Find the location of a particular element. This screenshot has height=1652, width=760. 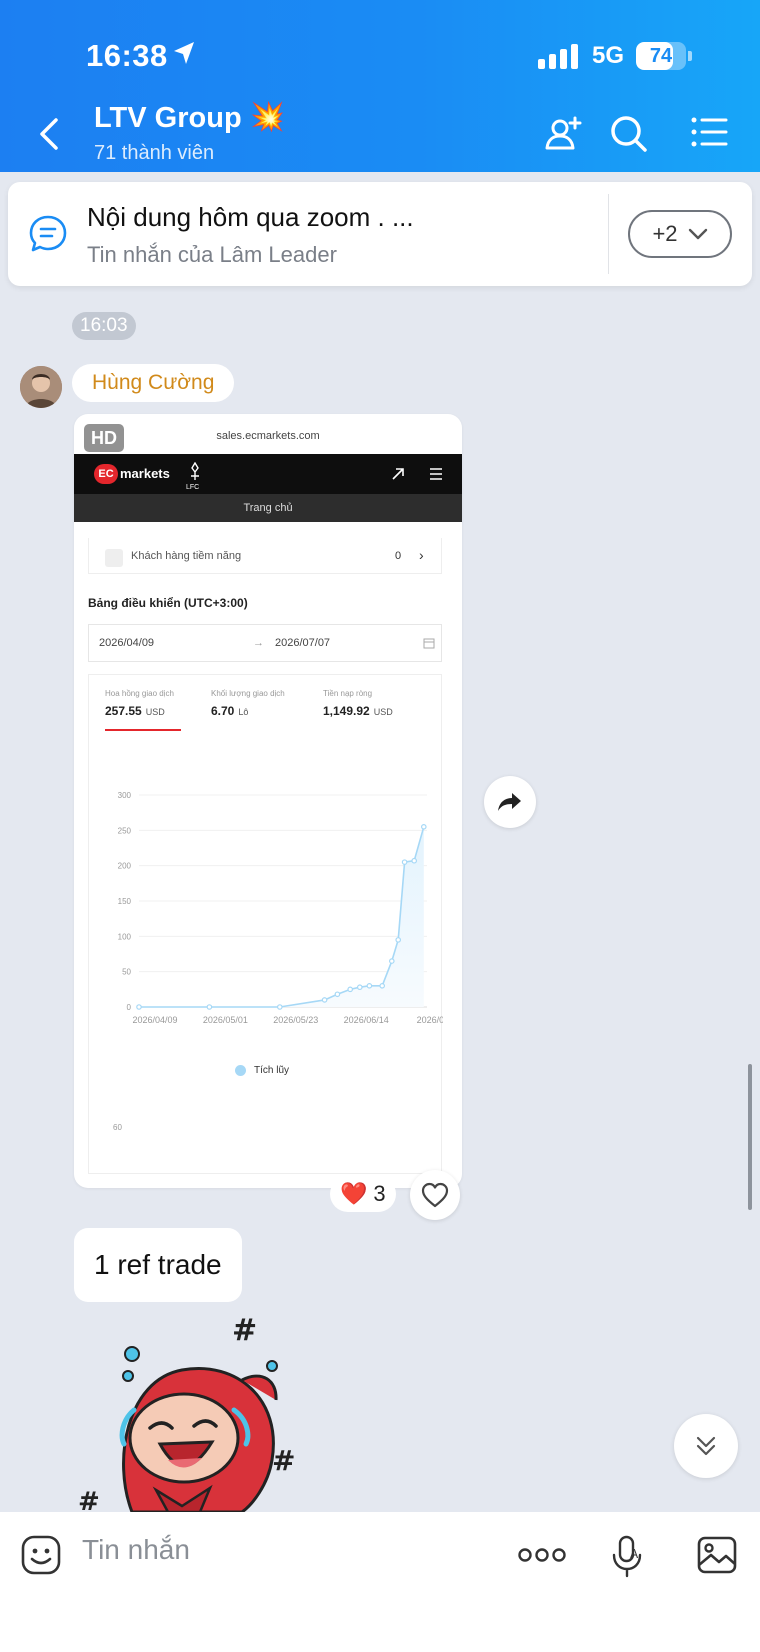

more-icon is located at coordinates (542, 1555).